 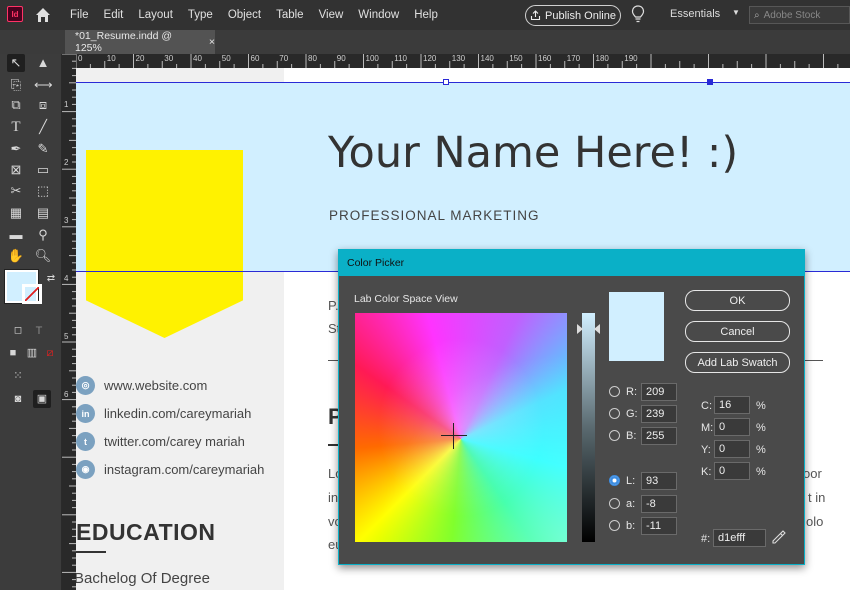 What do you see at coordinates (732, 405) in the screenshot?
I see `c-field: 16` at bounding box center [732, 405].